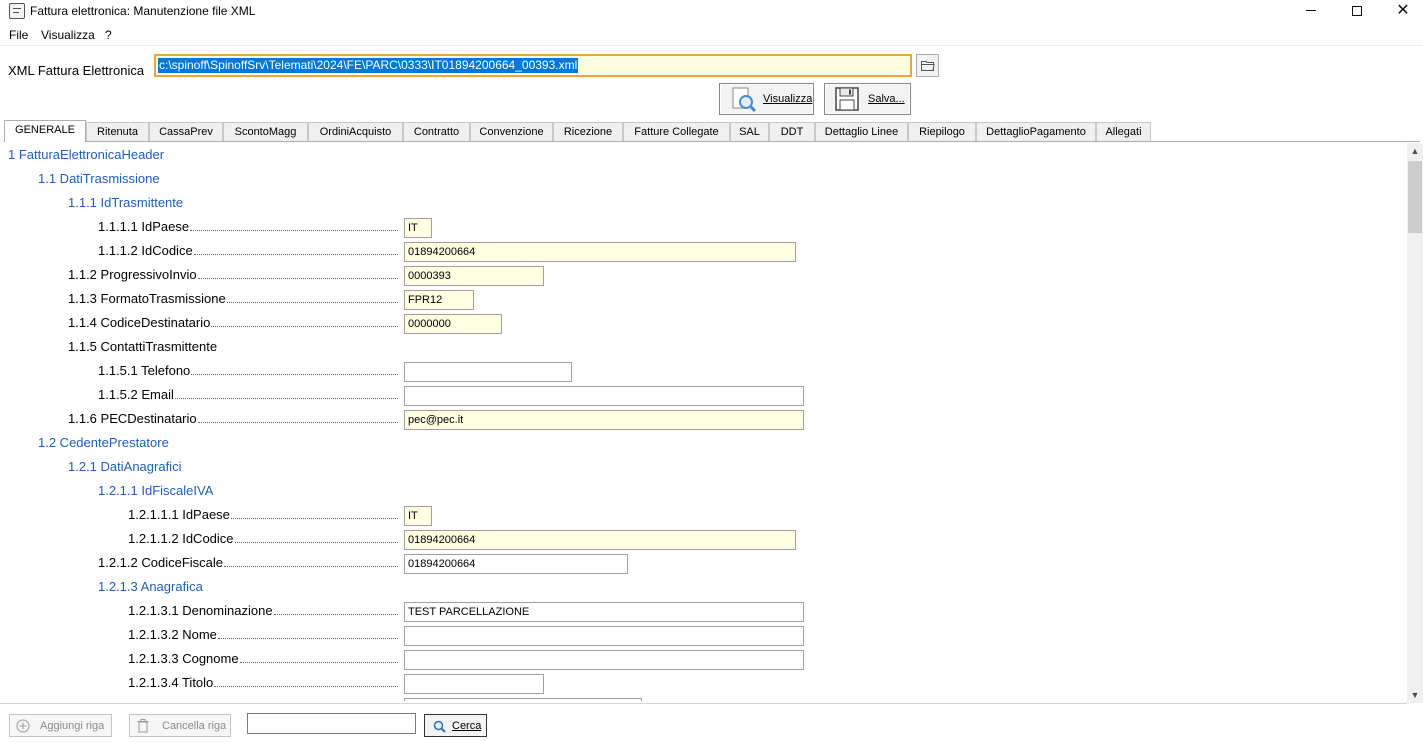 The width and height of the screenshot is (1423, 742). What do you see at coordinates (72, 726) in the screenshot?
I see `aggiungi-riga-label: Aggiungi riga` at bounding box center [72, 726].